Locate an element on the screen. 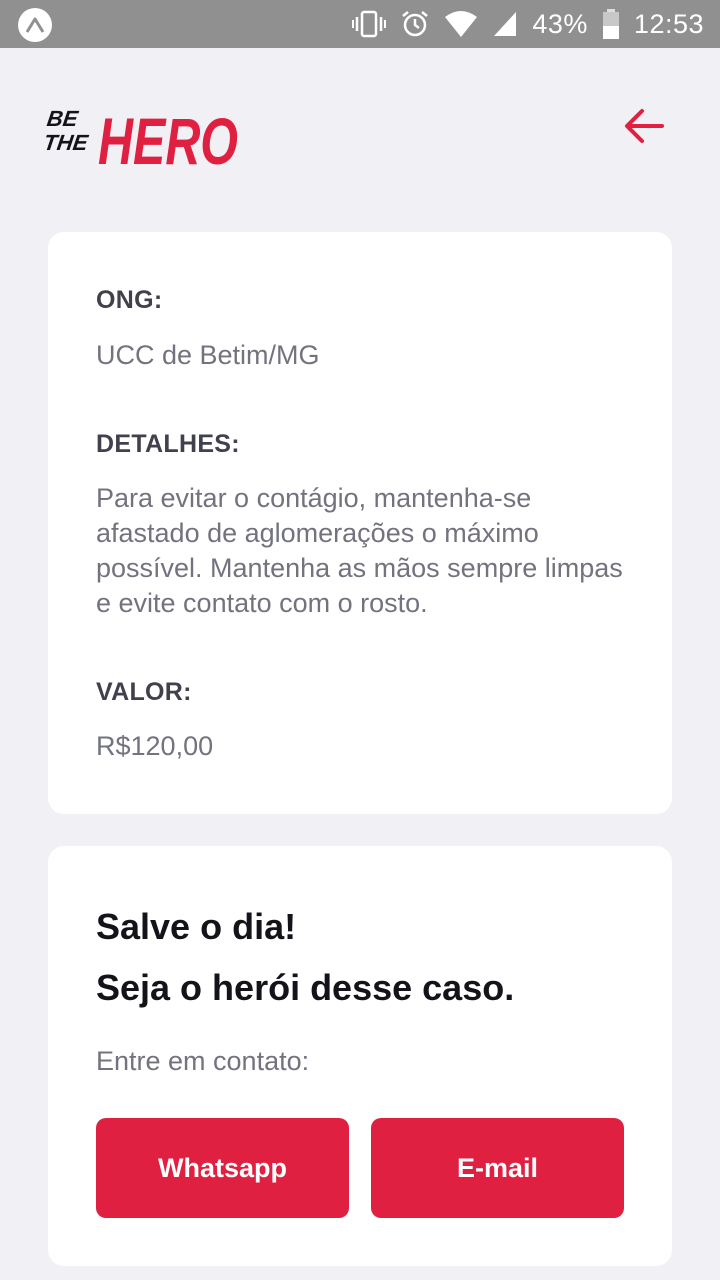 The width and height of the screenshot is (720, 1280). logo-the: THE is located at coordinates (68, 142).